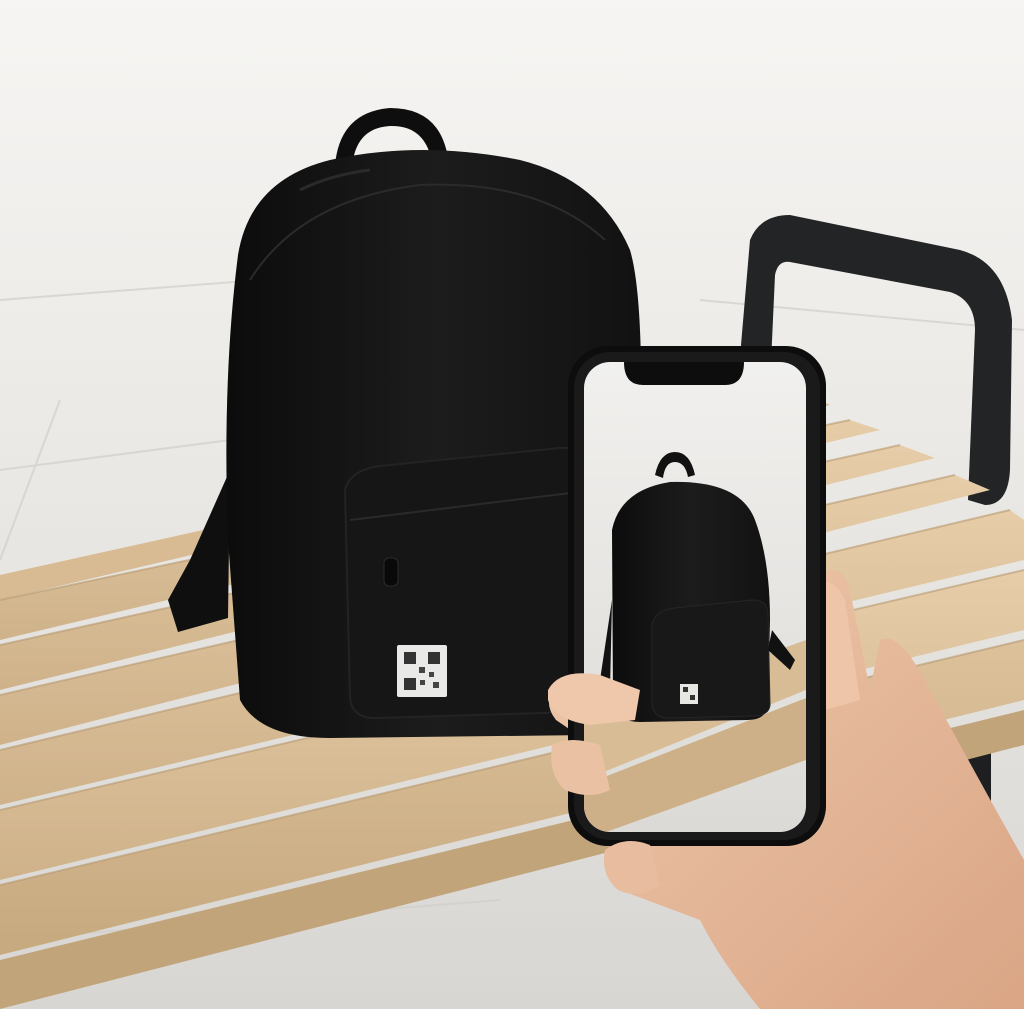 The width and height of the screenshot is (1024, 1009). Describe the element at coordinates (391, 572) in the screenshot. I see `backpack-zipper-pull` at that location.